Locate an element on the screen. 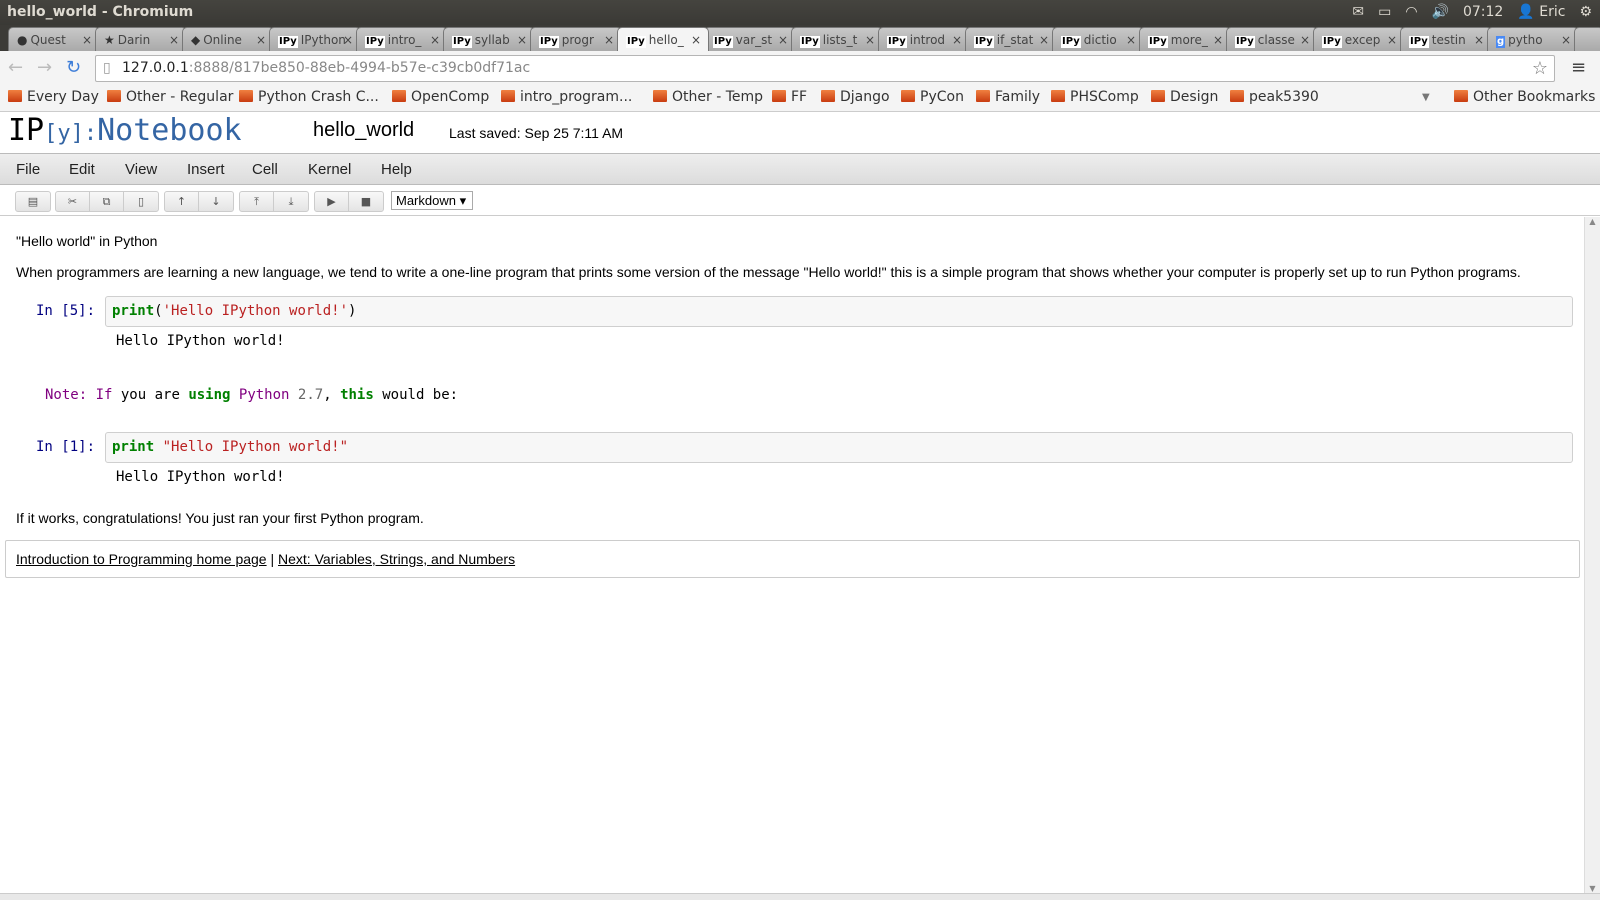 The image size is (1600, 900). paste-icon: ▯ is located at coordinates (141, 201).